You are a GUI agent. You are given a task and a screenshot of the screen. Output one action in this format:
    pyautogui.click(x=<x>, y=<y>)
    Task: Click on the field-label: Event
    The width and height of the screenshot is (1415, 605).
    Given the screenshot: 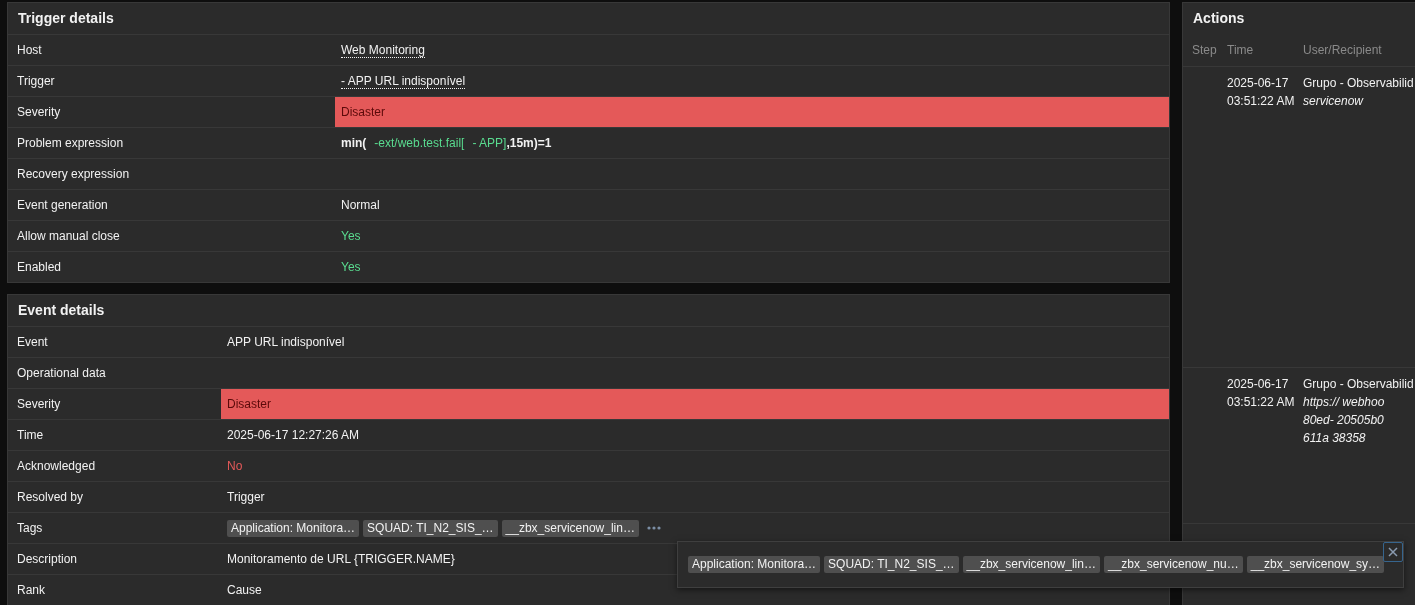 What is the action you would take?
    pyautogui.click(x=32, y=342)
    